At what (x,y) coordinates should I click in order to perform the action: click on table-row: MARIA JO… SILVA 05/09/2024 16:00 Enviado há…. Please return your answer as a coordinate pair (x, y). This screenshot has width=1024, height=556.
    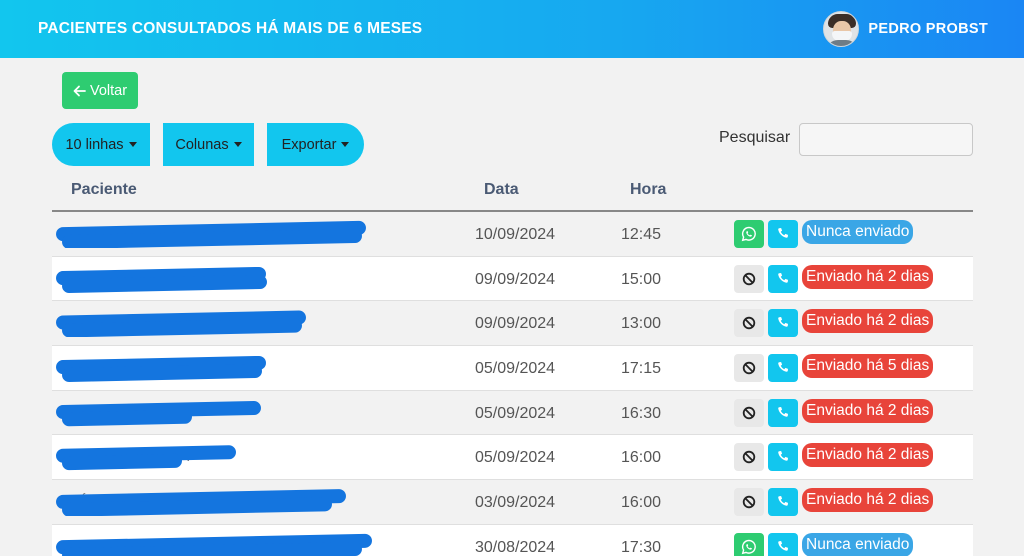
    Looking at the image, I should click on (512, 458).